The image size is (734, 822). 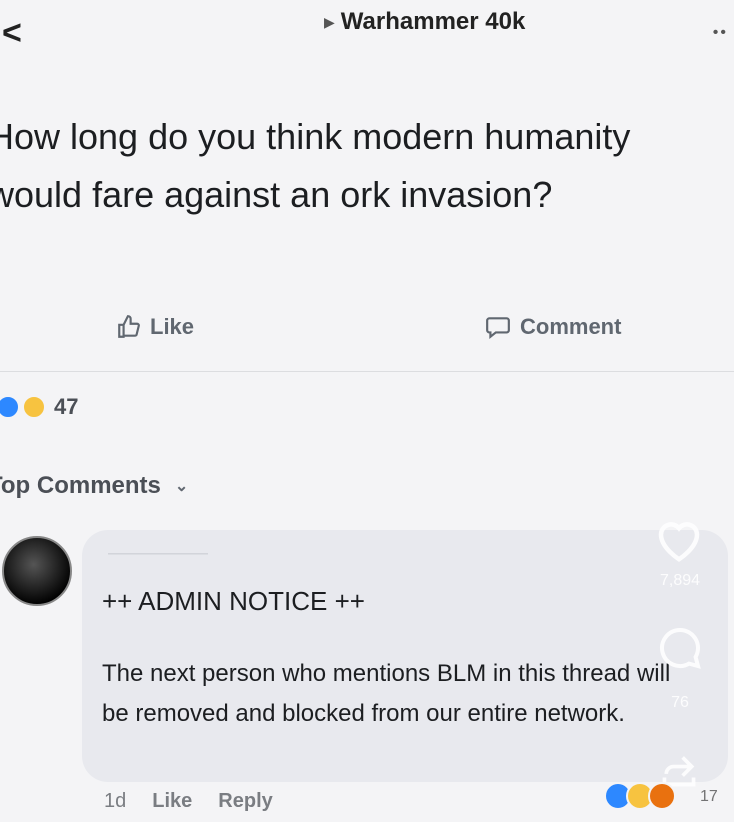 I want to click on comment-reply-link: Reply, so click(x=245, y=801).